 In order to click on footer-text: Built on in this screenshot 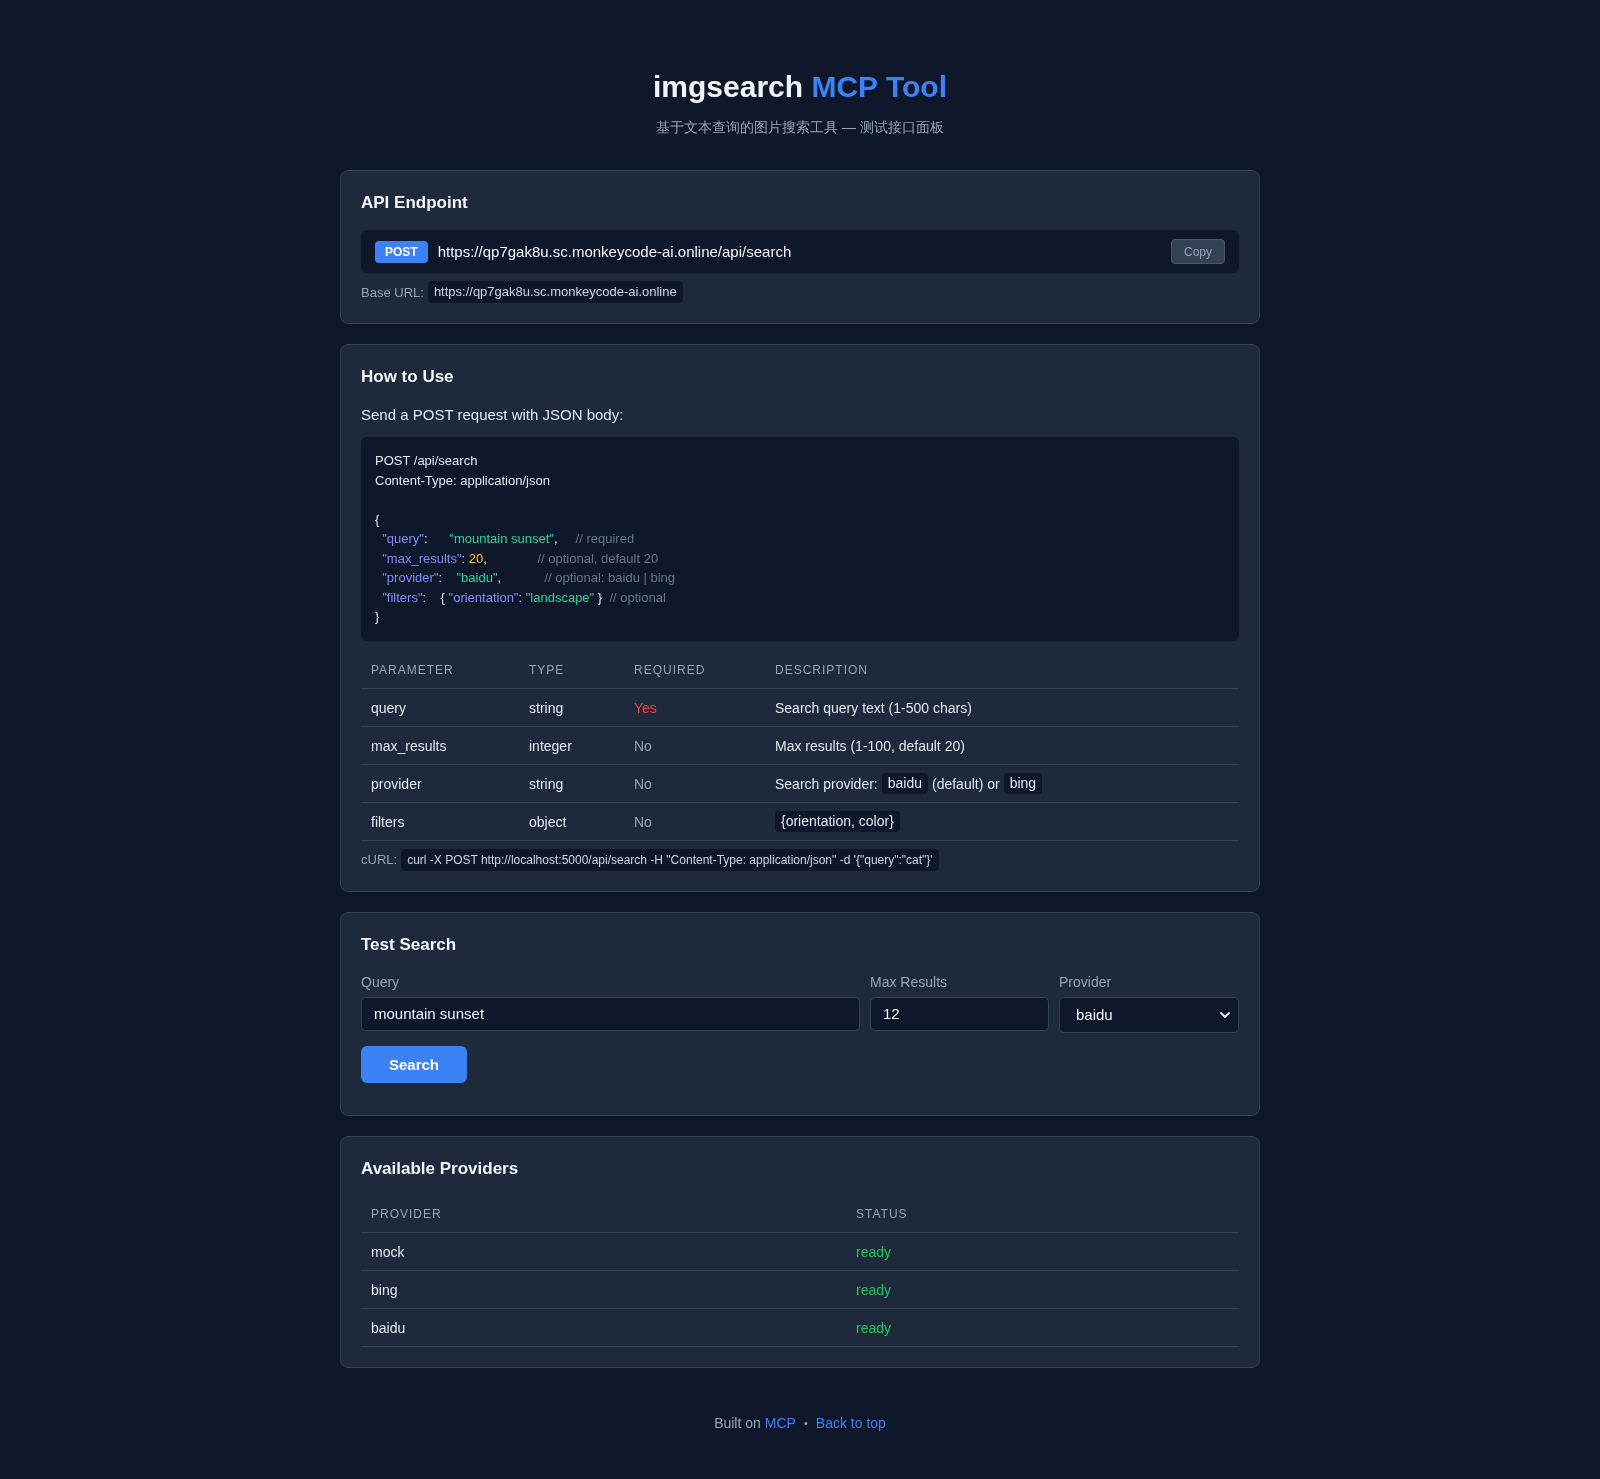, I will do `click(737, 1423)`.